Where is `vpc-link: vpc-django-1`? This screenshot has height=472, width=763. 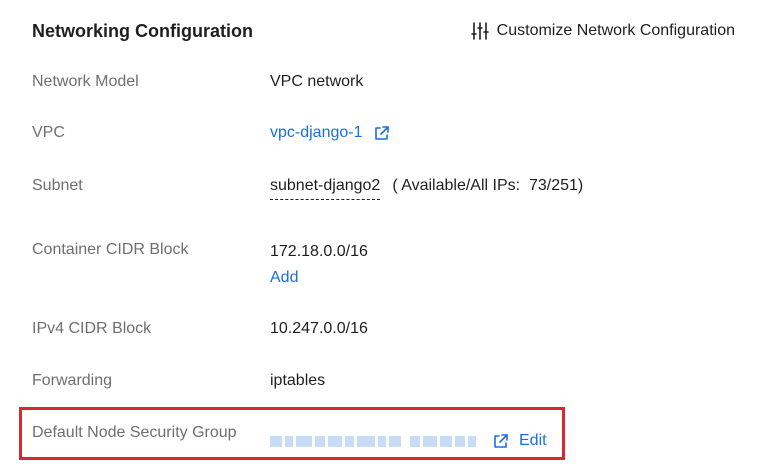
vpc-link: vpc-django-1 is located at coordinates (316, 133).